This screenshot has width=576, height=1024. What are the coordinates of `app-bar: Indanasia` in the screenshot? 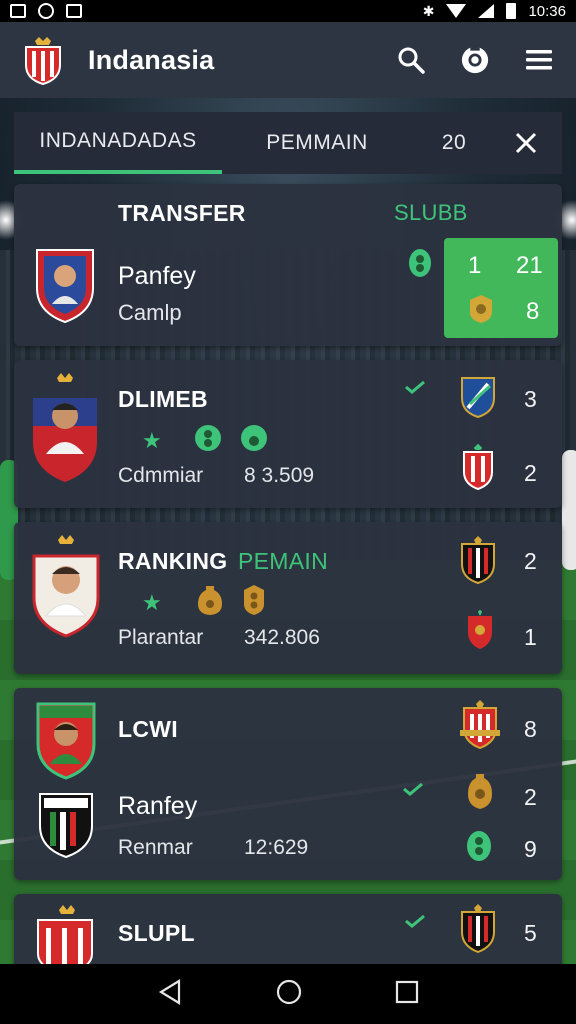 It's located at (288, 60).